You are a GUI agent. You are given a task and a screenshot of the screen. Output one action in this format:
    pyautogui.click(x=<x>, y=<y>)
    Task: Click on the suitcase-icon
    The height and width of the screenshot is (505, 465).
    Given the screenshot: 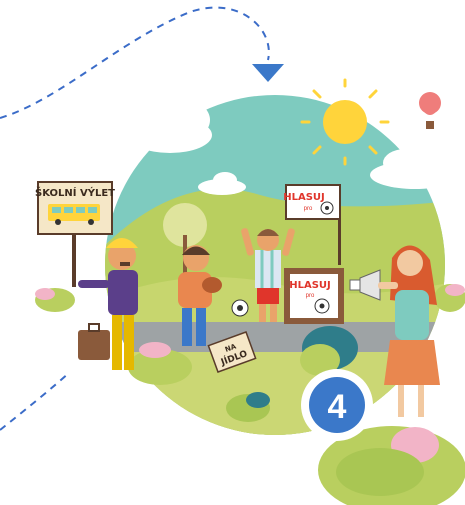 What is the action you would take?
    pyautogui.click(x=94, y=341)
    